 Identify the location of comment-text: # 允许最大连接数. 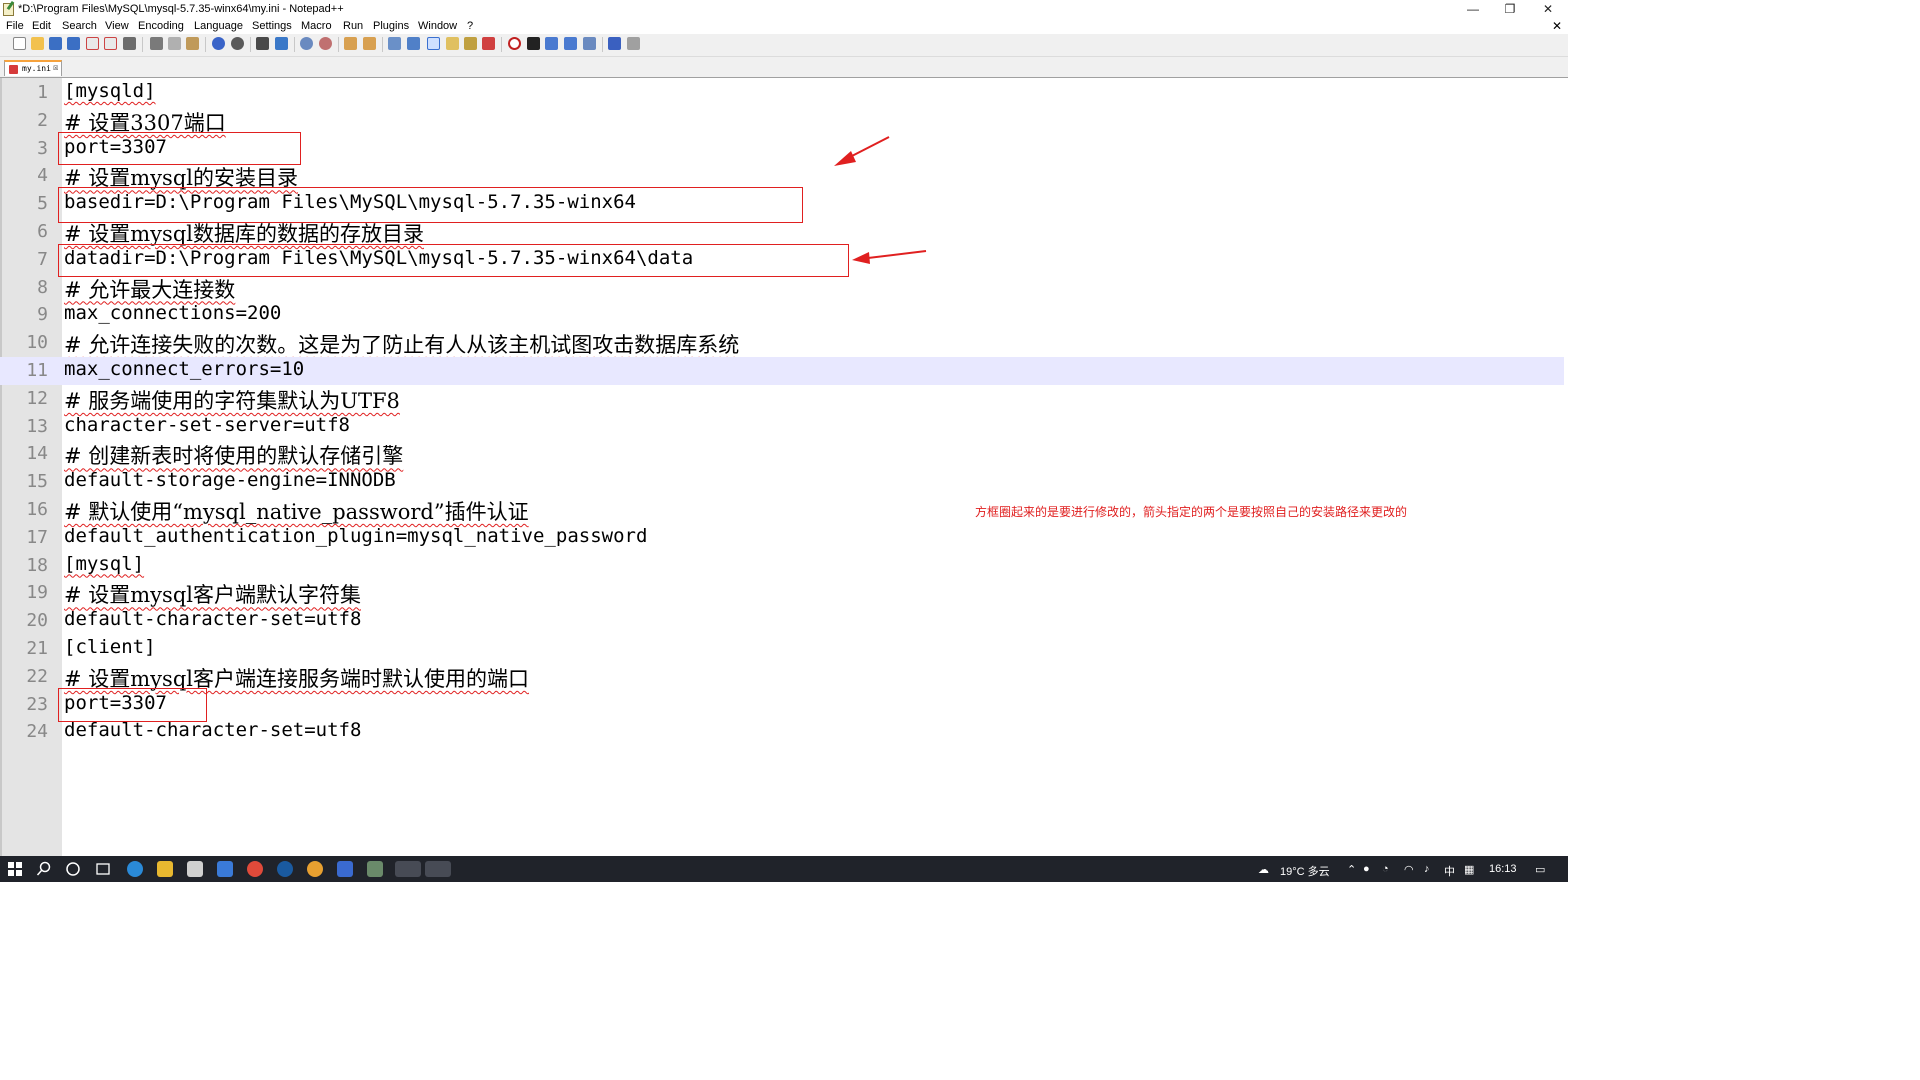
(149, 289).